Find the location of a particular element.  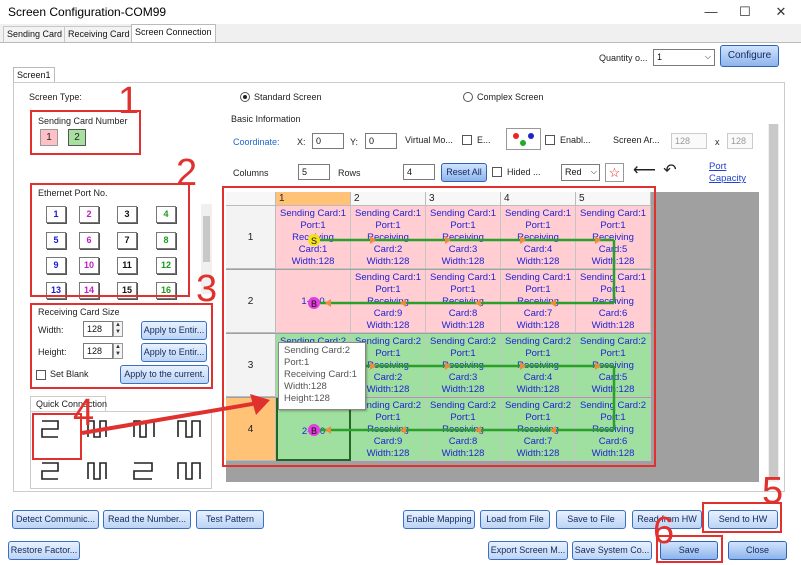

basic-info-title: Basic Information is located at coordinates (266, 119).